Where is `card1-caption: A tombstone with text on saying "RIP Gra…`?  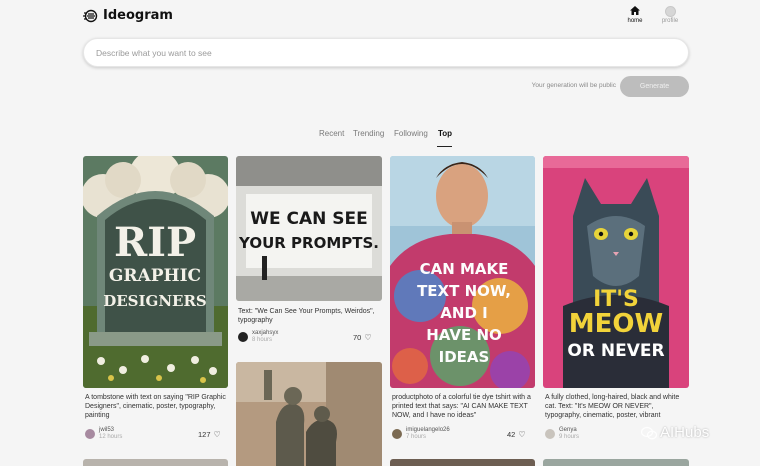 card1-caption: A tombstone with text on saying "RIP Gra… is located at coordinates (155, 406).